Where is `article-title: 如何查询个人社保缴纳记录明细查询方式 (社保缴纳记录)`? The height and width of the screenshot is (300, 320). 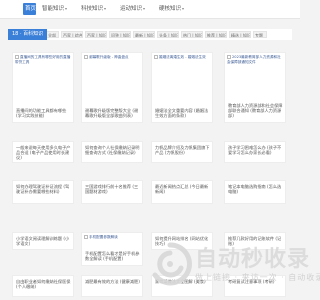
article-title: 如何查询个人社保缴纳记录明细查询方式 (社保缴纳记录) is located at coordinates (112, 150).